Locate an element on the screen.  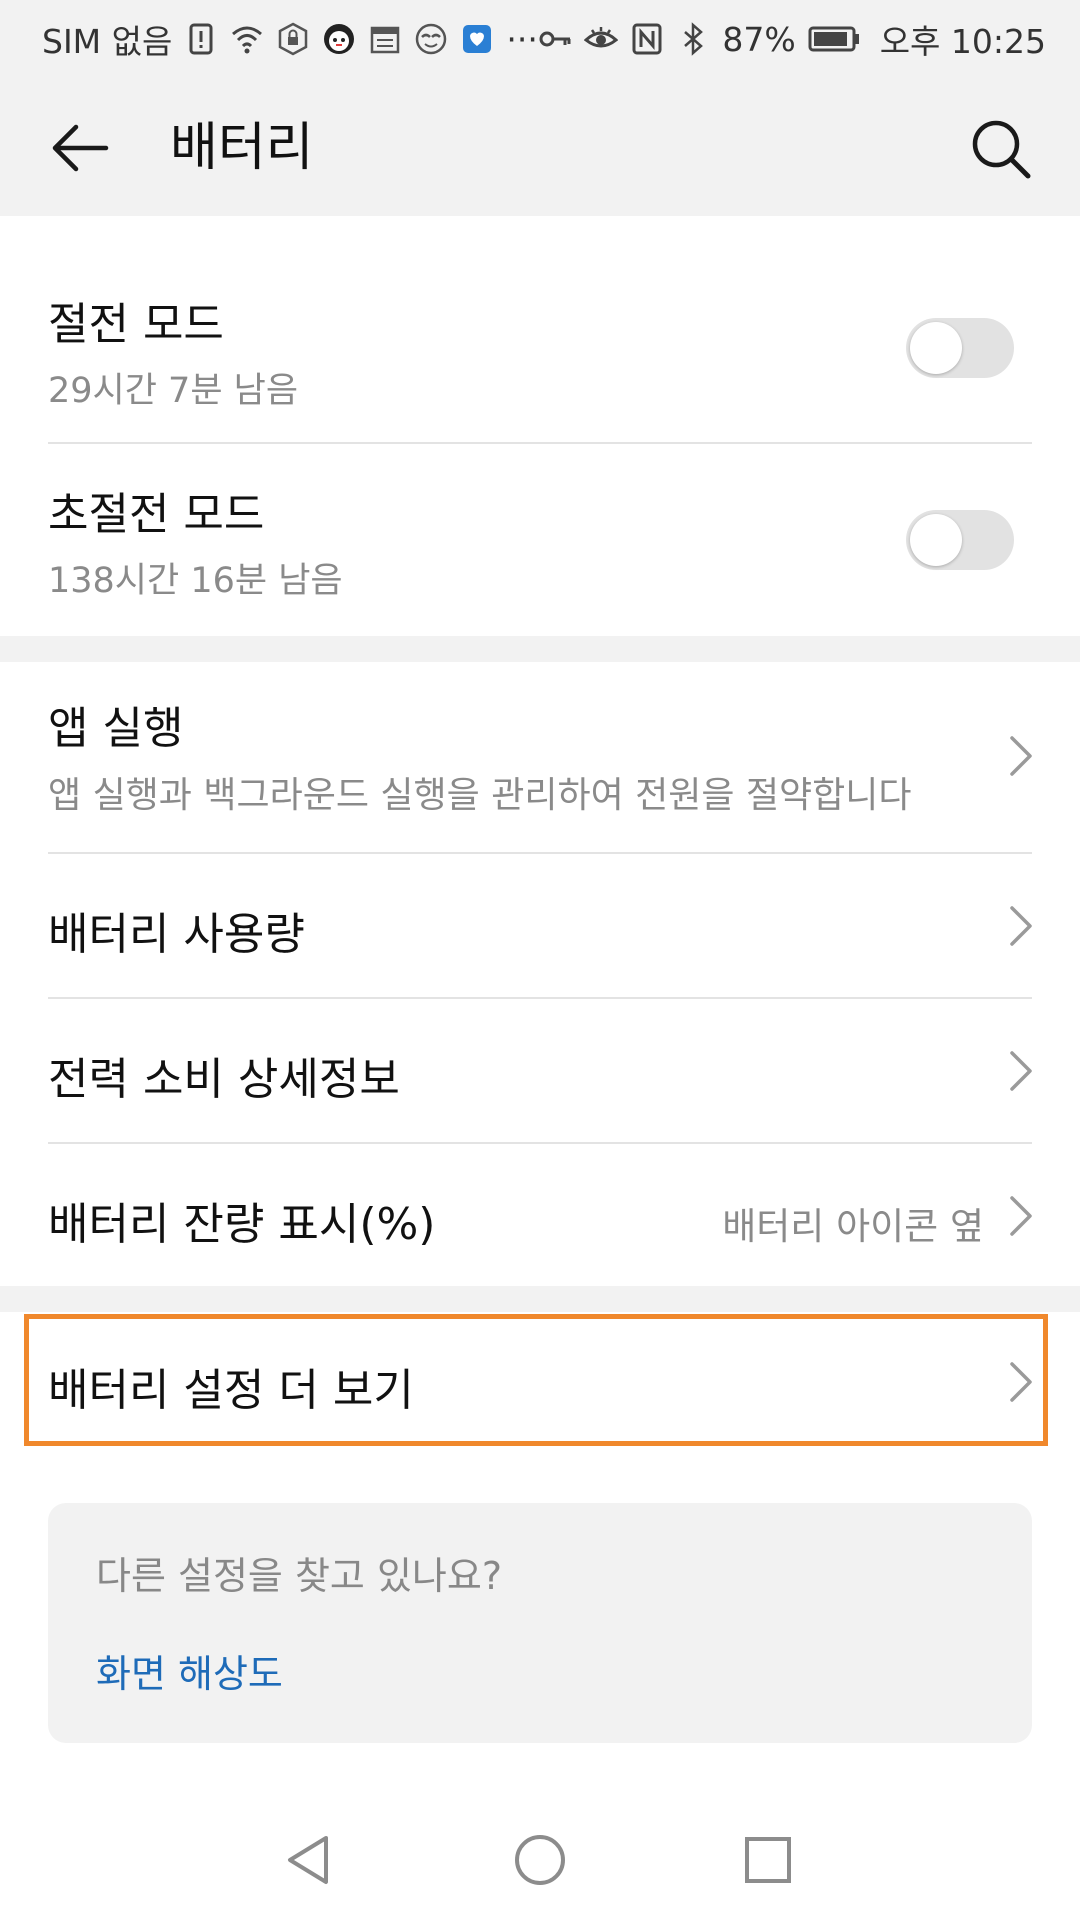
ultra-power-saving-mode-toggle is located at coordinates (960, 540).